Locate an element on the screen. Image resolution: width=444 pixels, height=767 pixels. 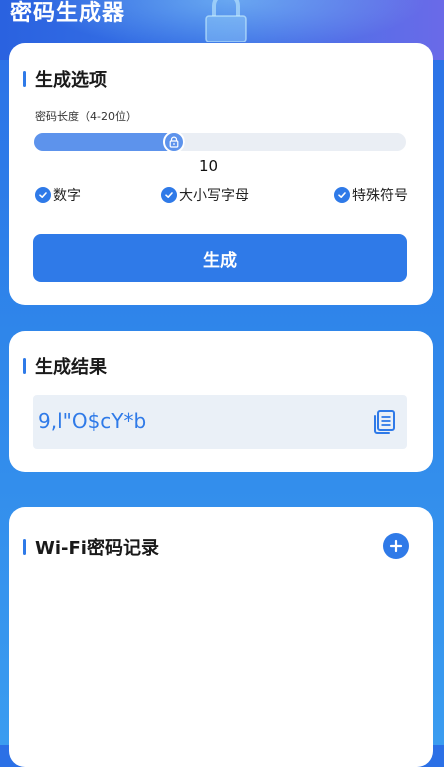
checkbox-letters: 大小写字母 is located at coordinates (205, 195).